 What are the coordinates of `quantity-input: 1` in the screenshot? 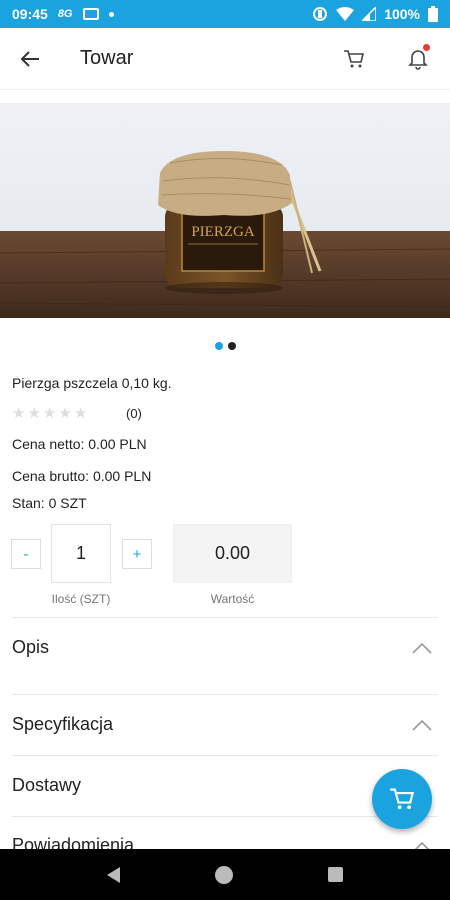 It's located at (81, 553).